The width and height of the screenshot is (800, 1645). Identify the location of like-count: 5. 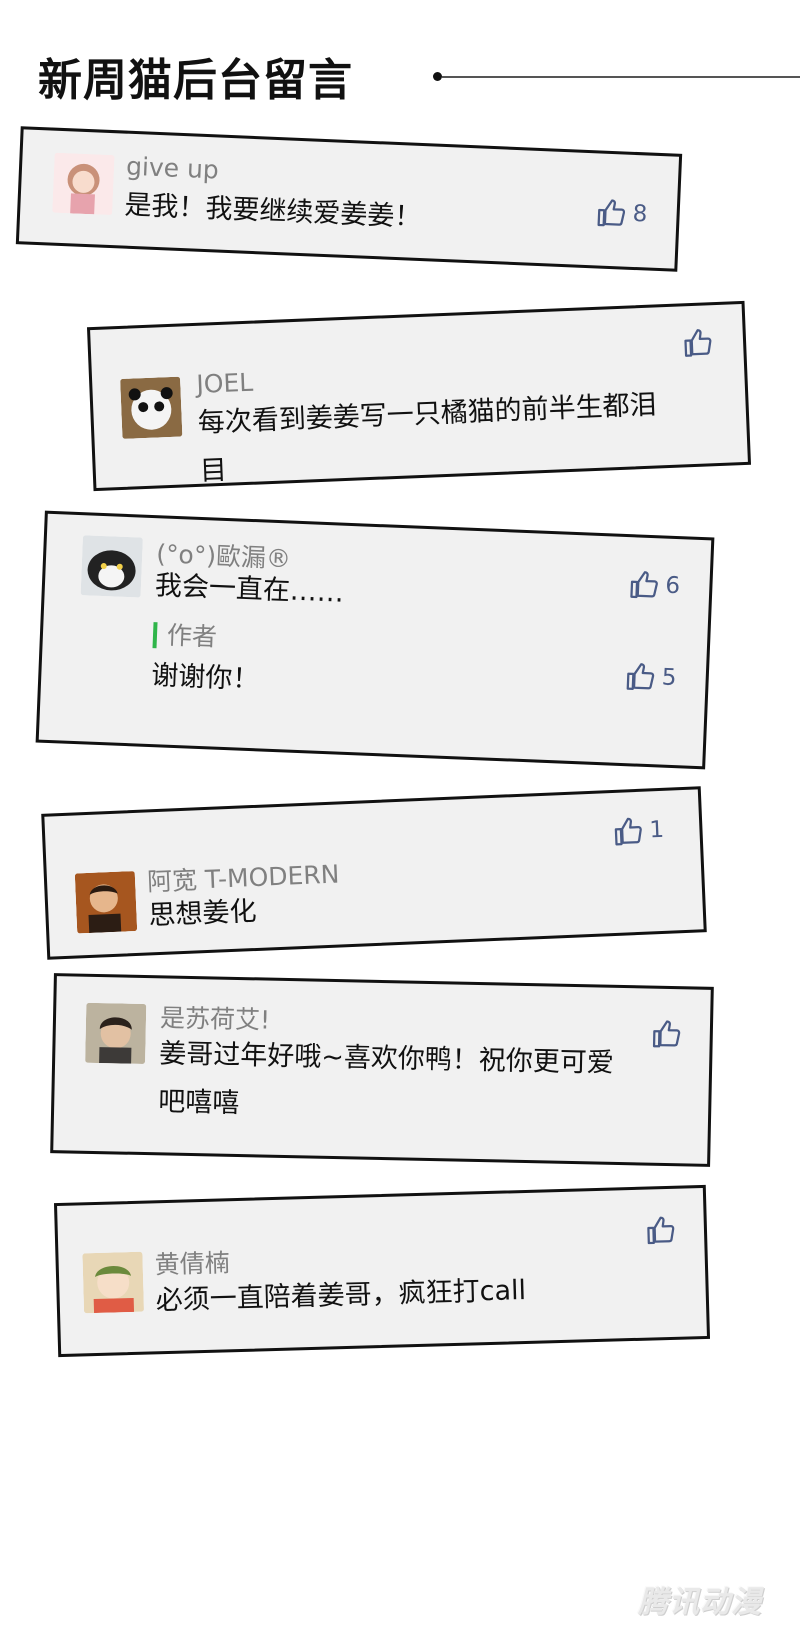
(669, 678).